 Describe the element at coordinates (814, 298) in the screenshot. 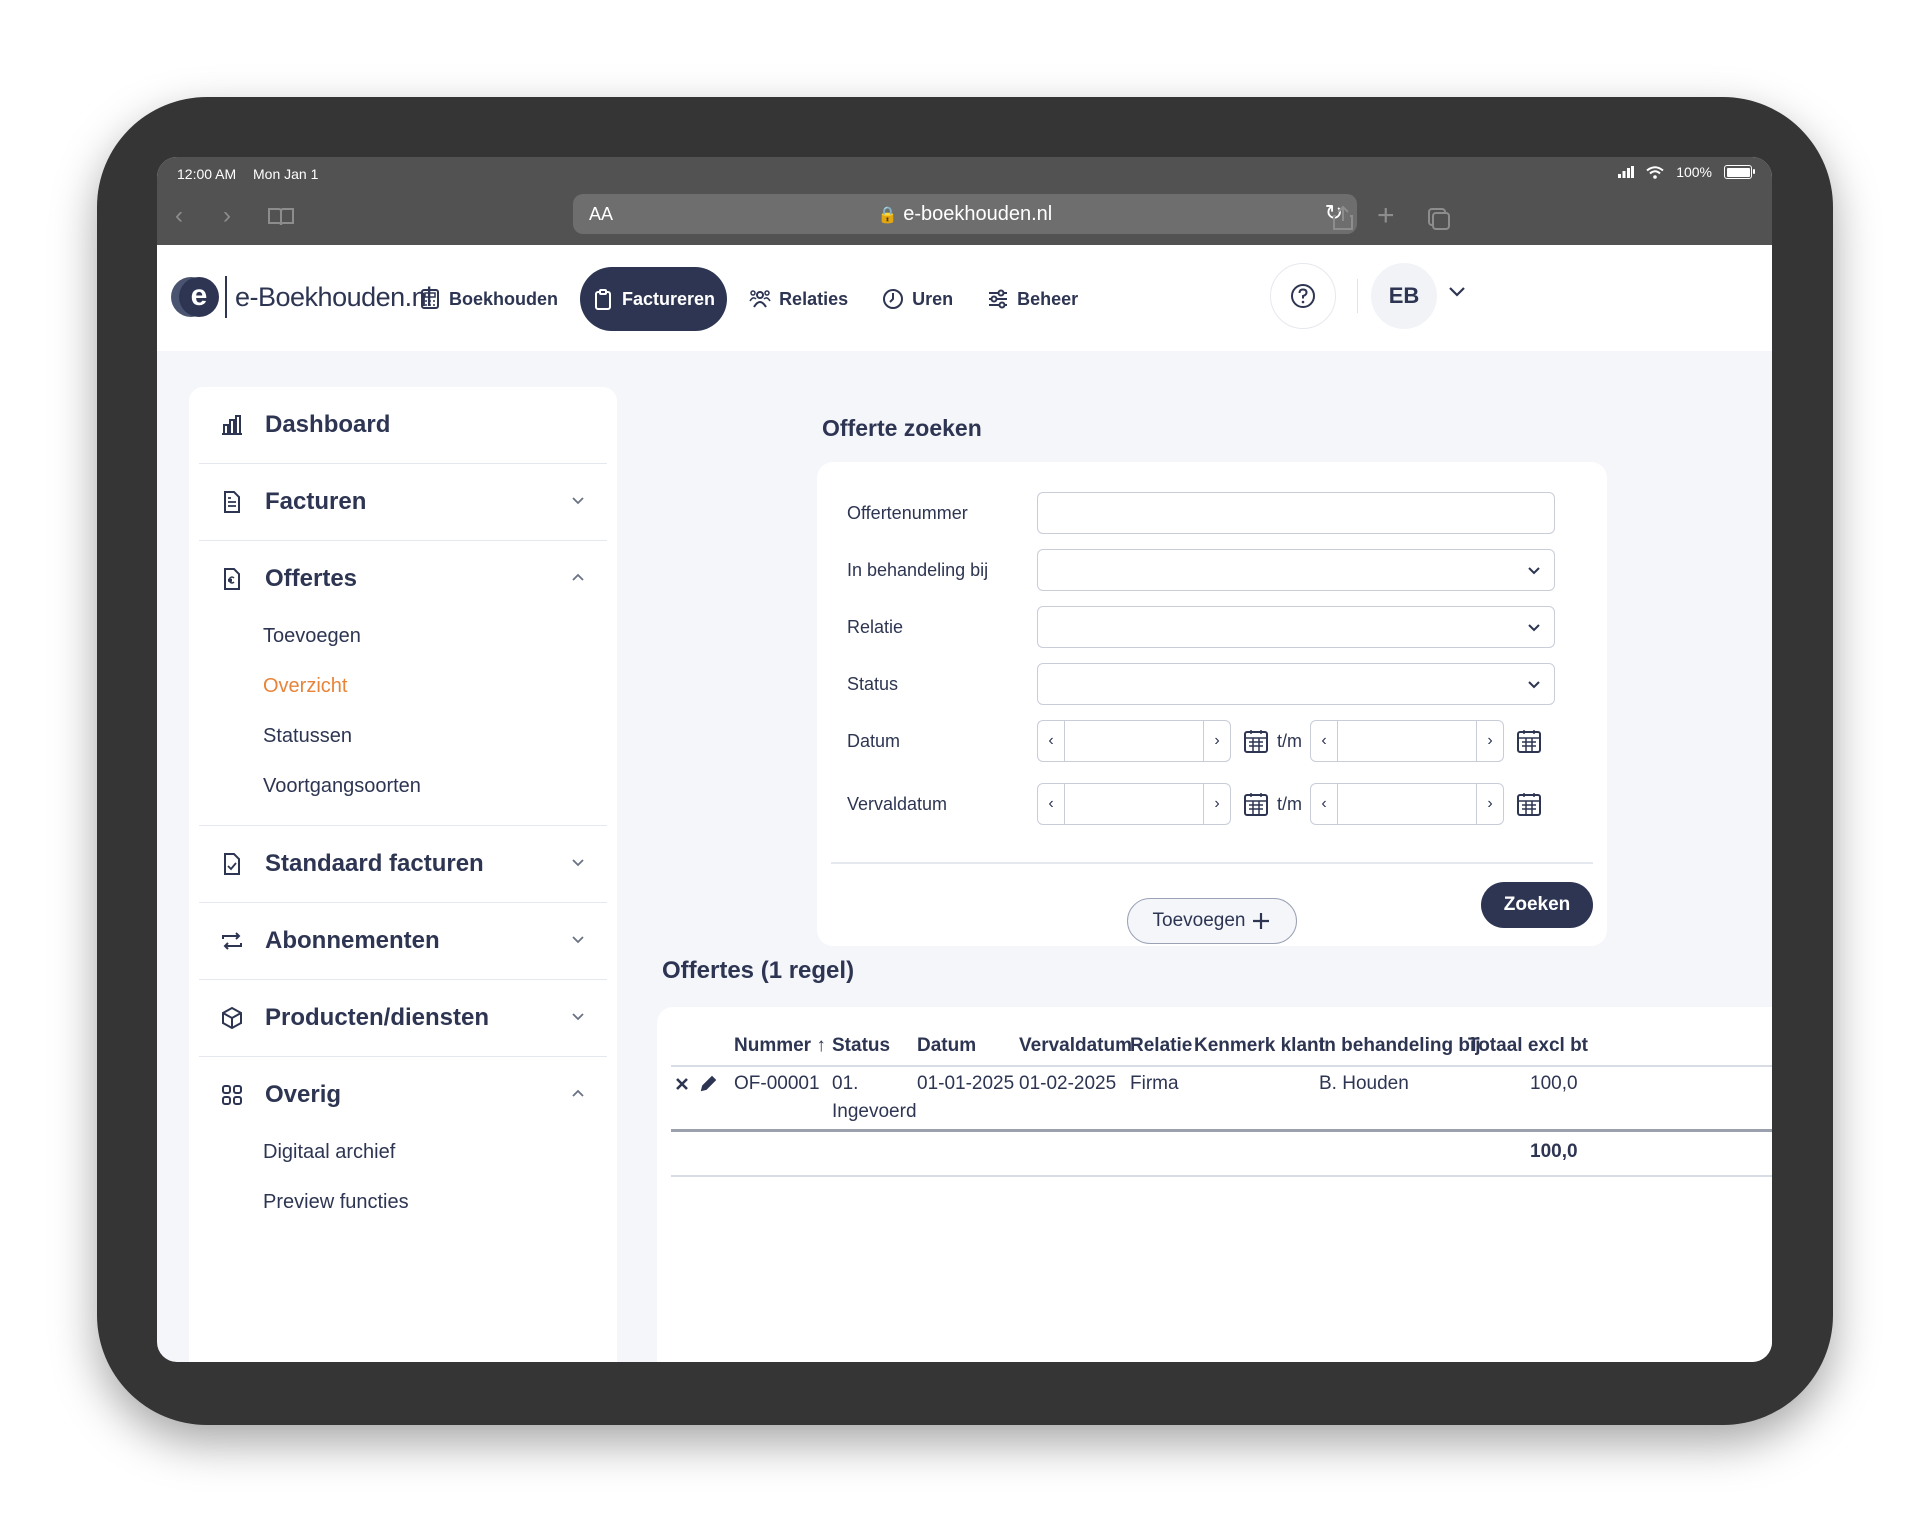

I see `nav-label: Relaties` at that location.